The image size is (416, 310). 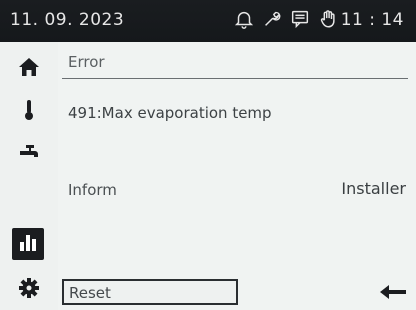 What do you see at coordinates (170, 113) in the screenshot?
I see `error-message: 491:Max evaporation temp` at bounding box center [170, 113].